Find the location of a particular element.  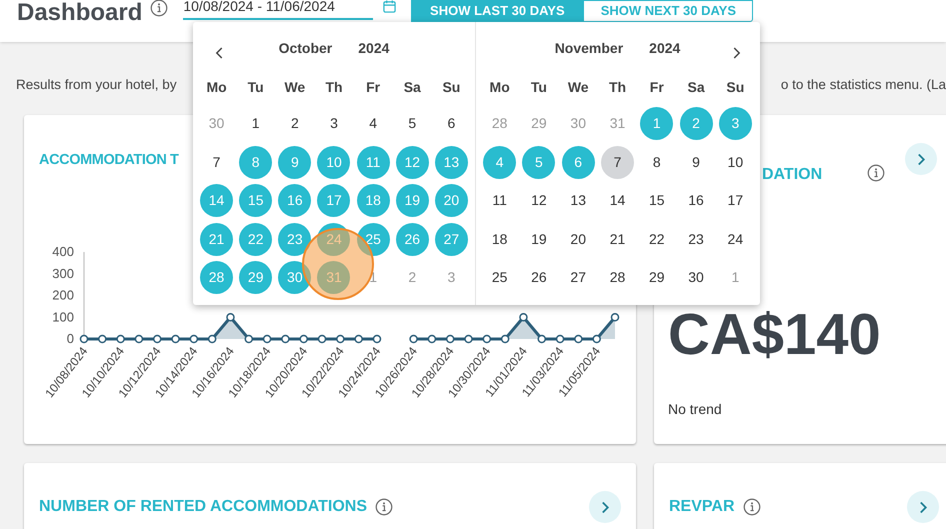

intro-text: o to the statistics menu. (La is located at coordinates (863, 85).